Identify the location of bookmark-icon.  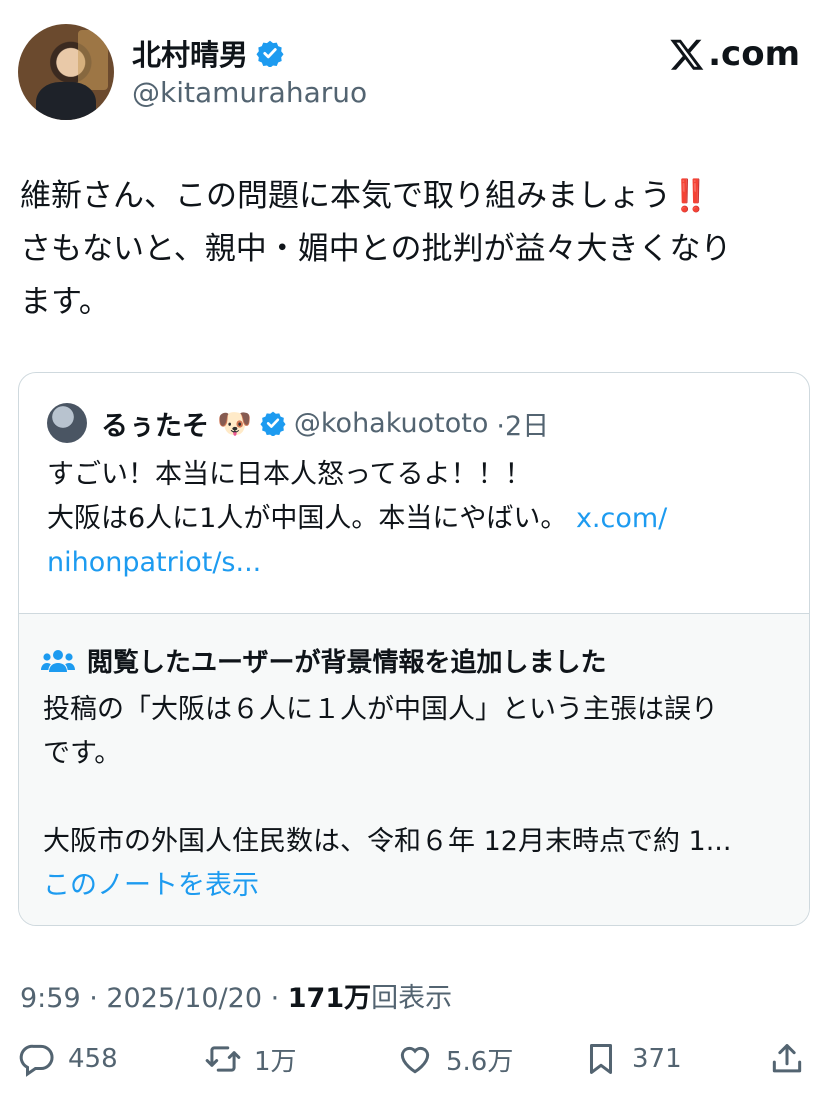
(601, 1059).